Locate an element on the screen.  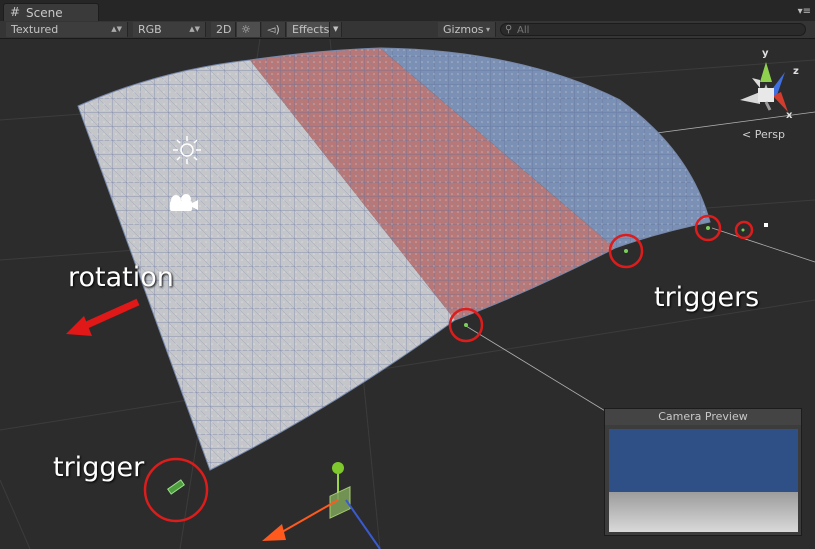
render-mode-label: RGB is located at coordinates (150, 29).